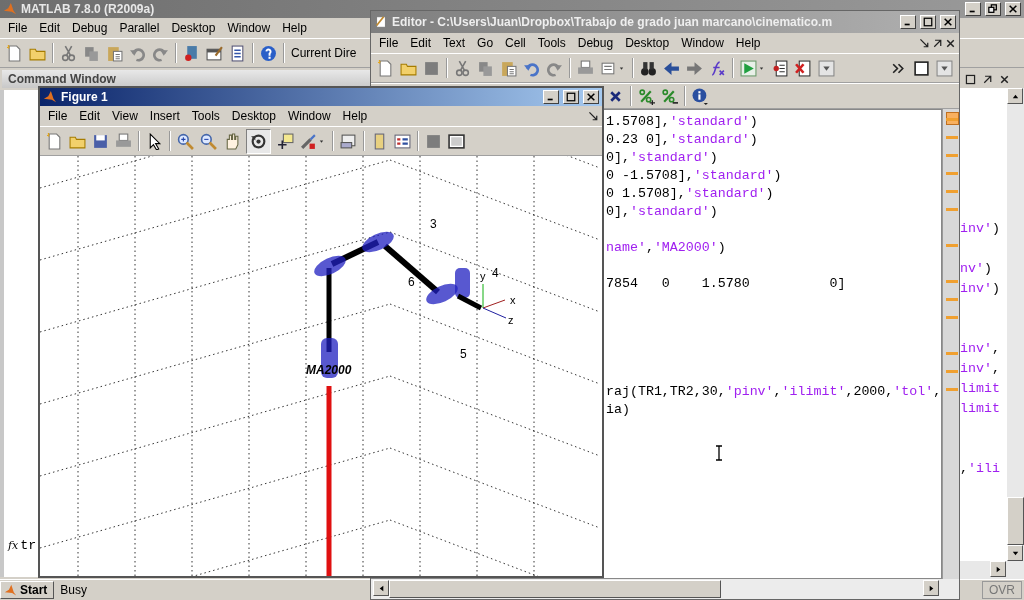 This screenshot has height=600, width=1024. Describe the element at coordinates (208, 141) in the screenshot. I see `zoom-out-icon` at that location.